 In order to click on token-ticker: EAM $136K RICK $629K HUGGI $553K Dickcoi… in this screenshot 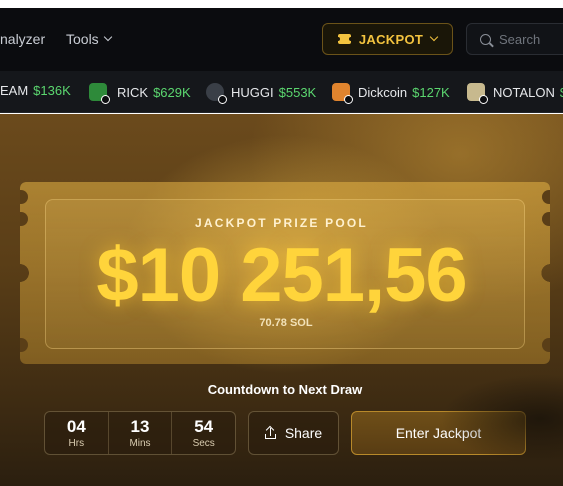, I will do `click(281, 92)`.